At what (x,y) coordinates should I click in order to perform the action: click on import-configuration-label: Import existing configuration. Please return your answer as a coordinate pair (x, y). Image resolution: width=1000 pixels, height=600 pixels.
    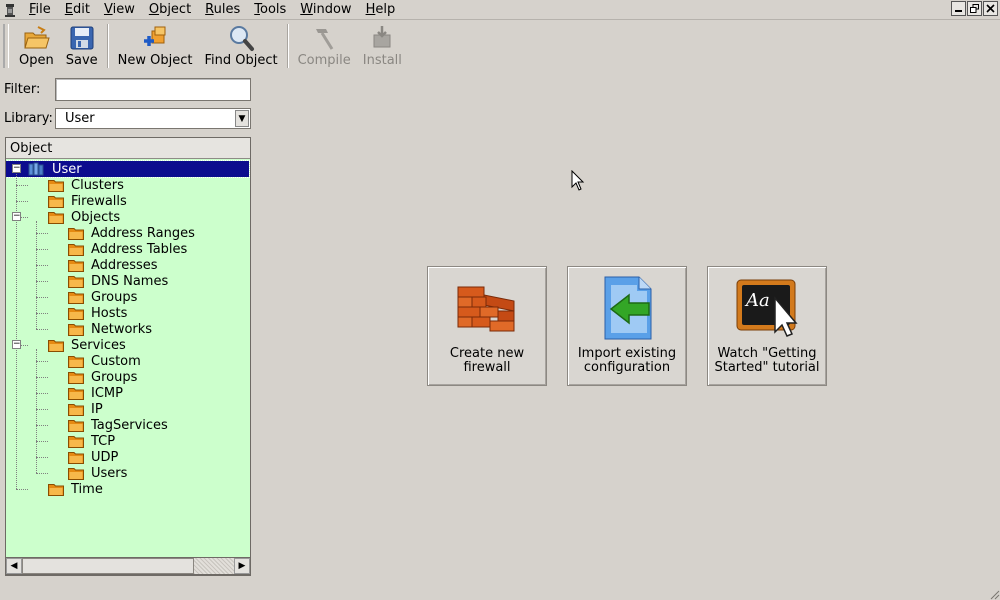
    Looking at the image, I should click on (627, 361).